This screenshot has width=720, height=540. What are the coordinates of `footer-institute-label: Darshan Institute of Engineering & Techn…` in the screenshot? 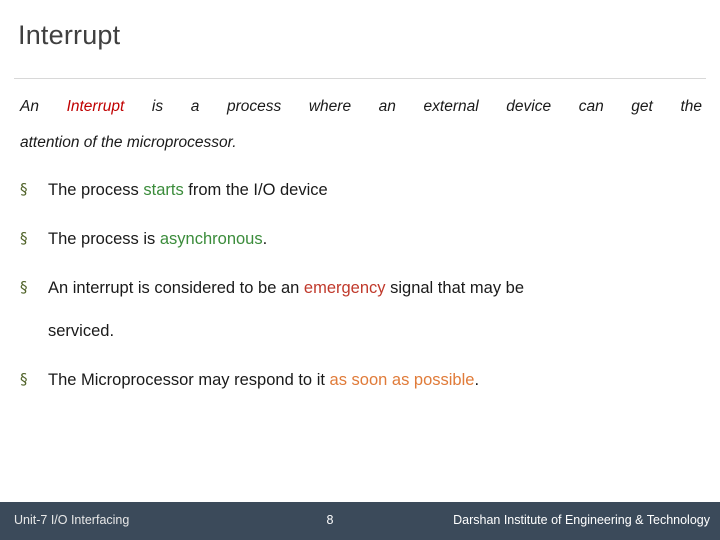 It's located at (581, 520).